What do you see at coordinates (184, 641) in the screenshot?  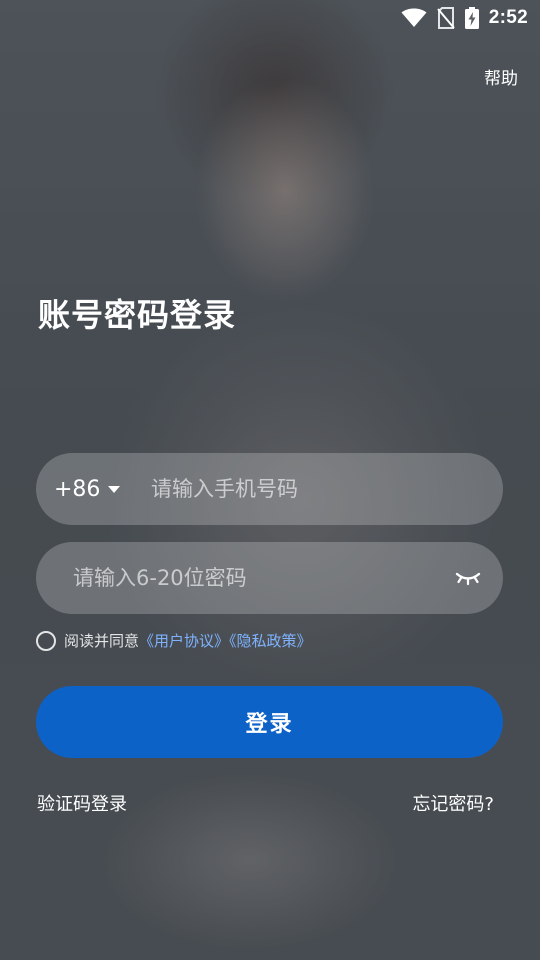 I see `user-agreement-link: 《用户协议》` at bounding box center [184, 641].